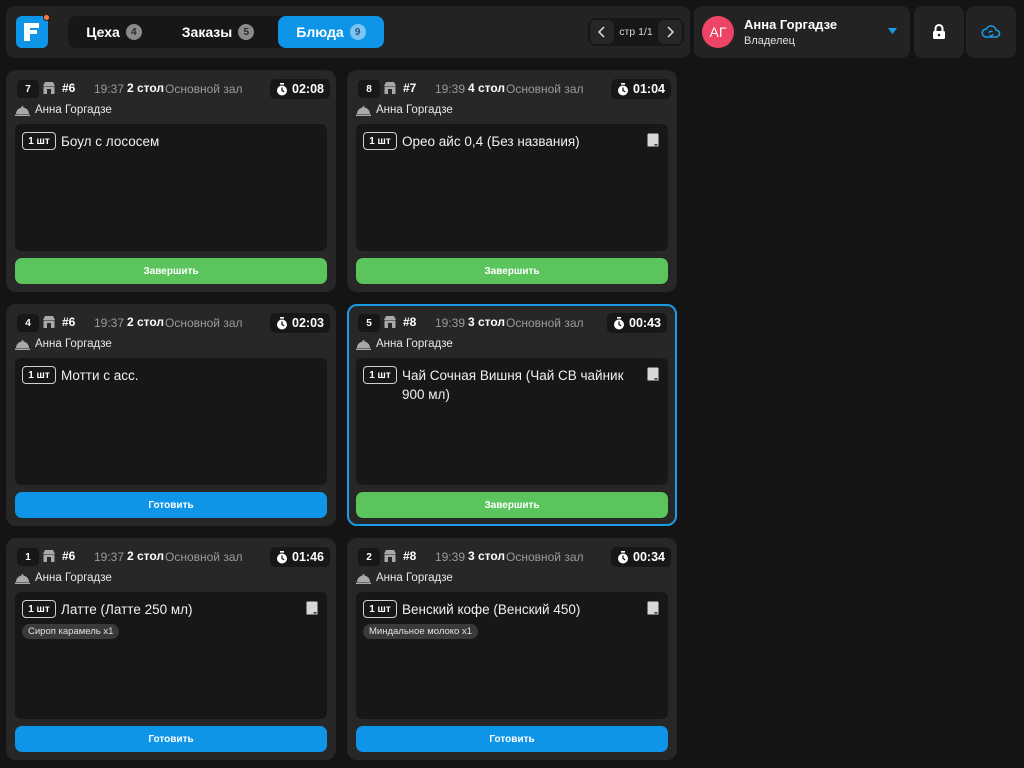  I want to click on cloud-sync-button, so click(991, 32).